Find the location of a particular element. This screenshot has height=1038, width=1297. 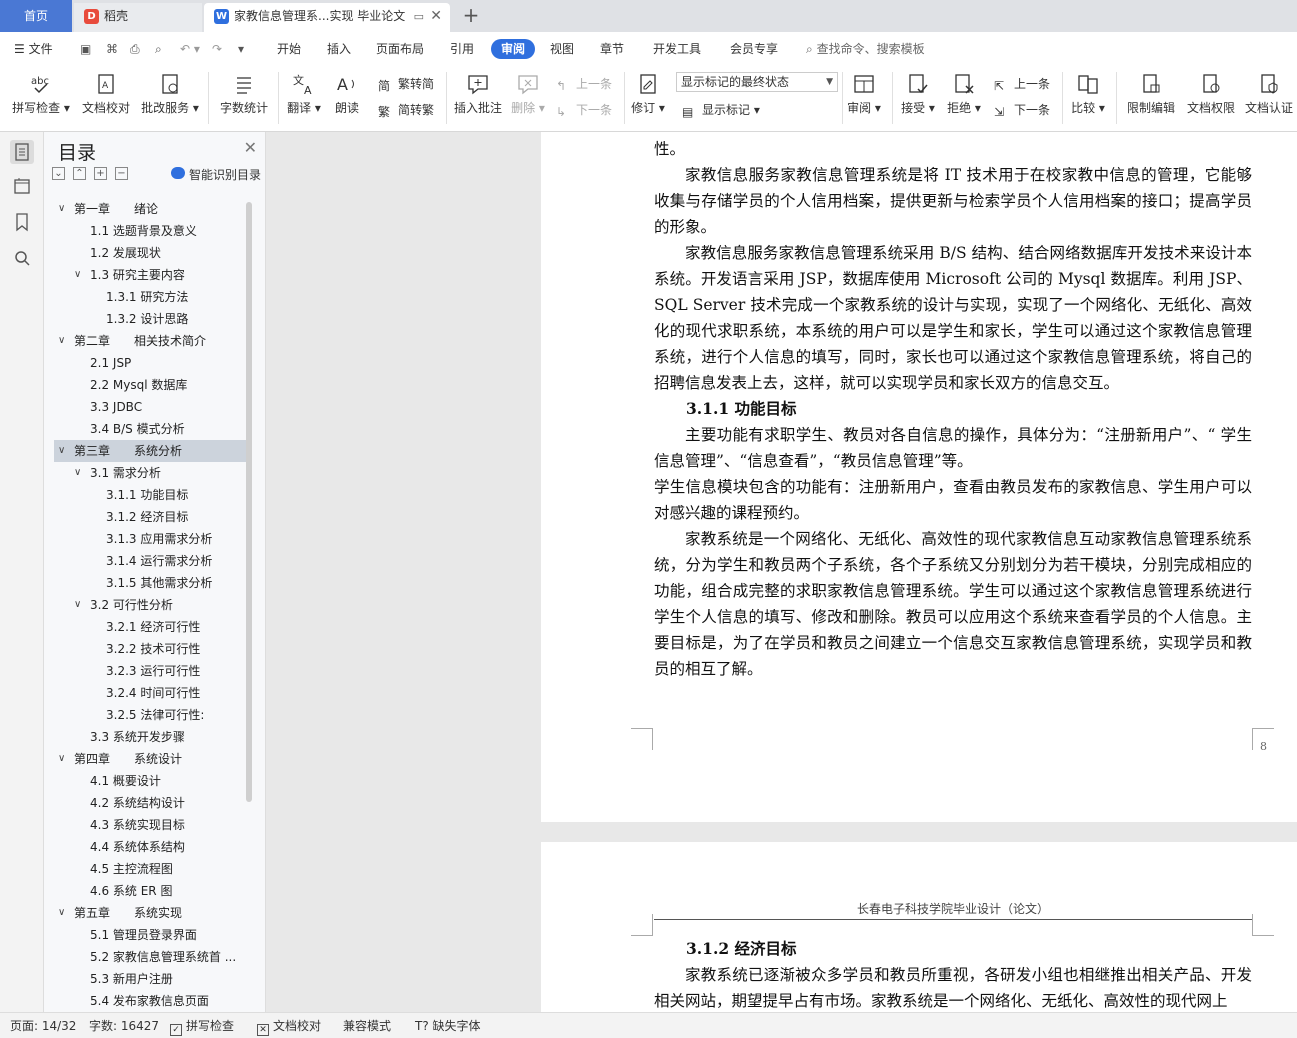

track-changes-button: 修订 ▾ is located at coordinates (648, 94).